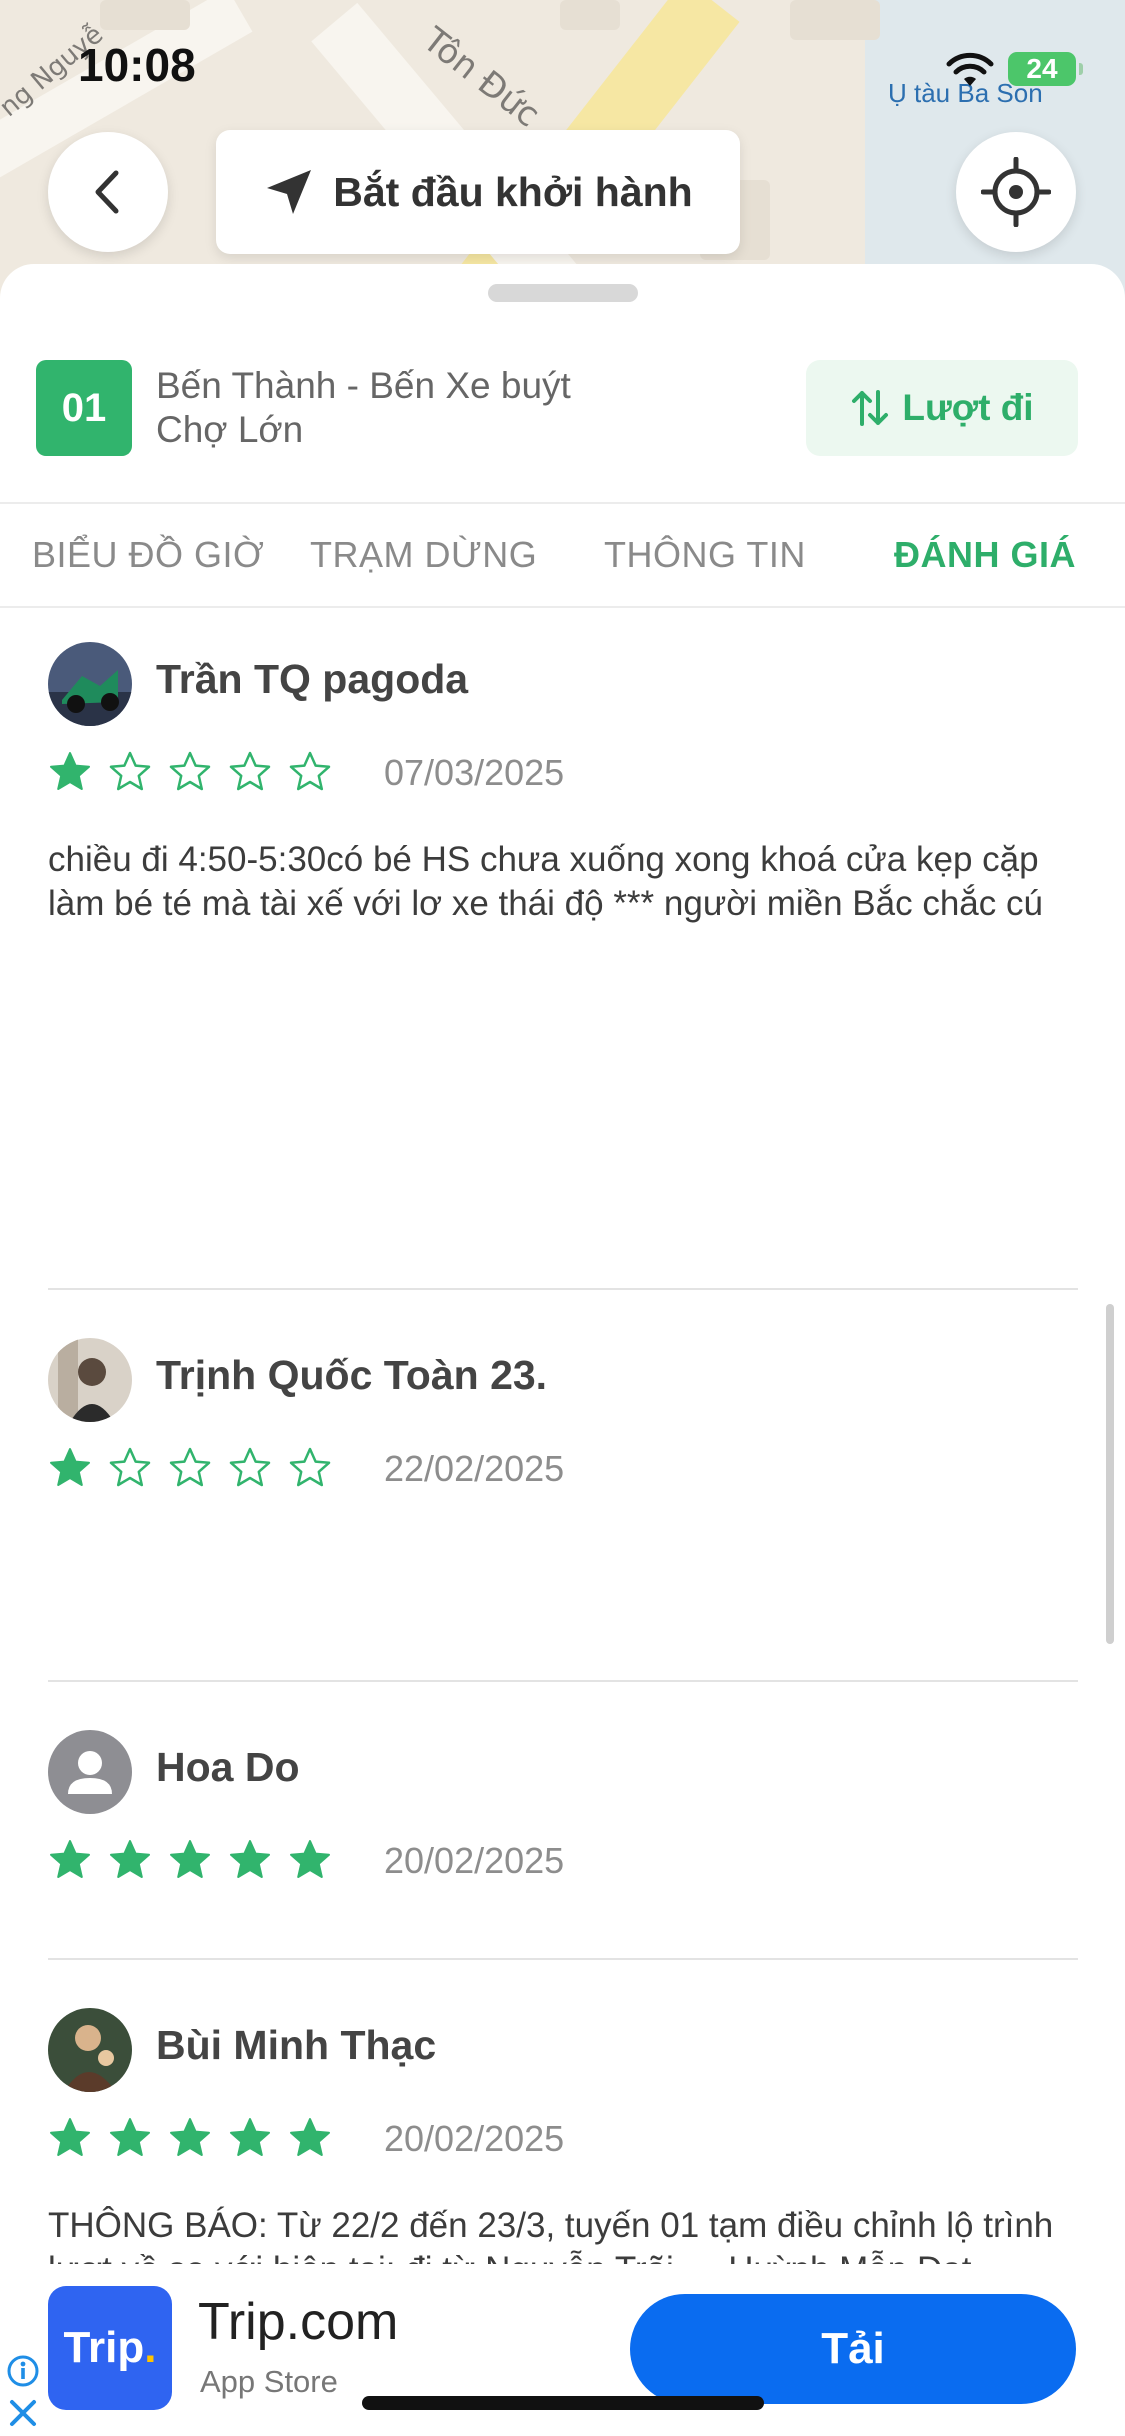 This screenshot has height=2436, width=1125. I want to click on route-name: Bến Thành - Bến Xe buýt Chợ Lớn, so click(363, 407).